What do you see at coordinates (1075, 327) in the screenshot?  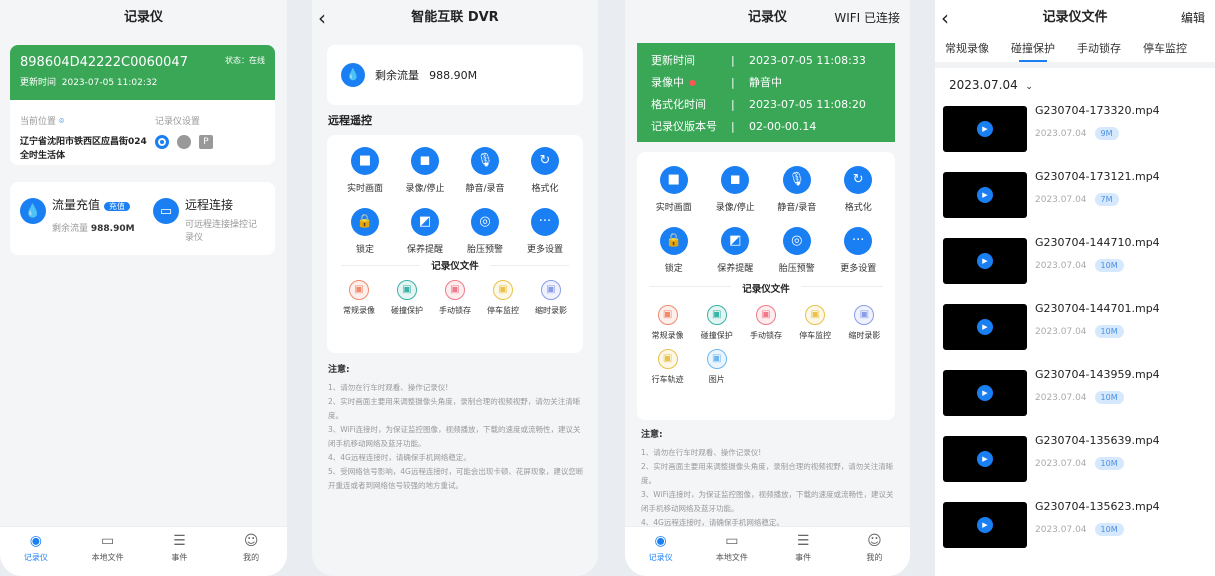 I see `video-item: ▶ G230704-144701.mp4 2023.07.04 10M` at bounding box center [1075, 327].